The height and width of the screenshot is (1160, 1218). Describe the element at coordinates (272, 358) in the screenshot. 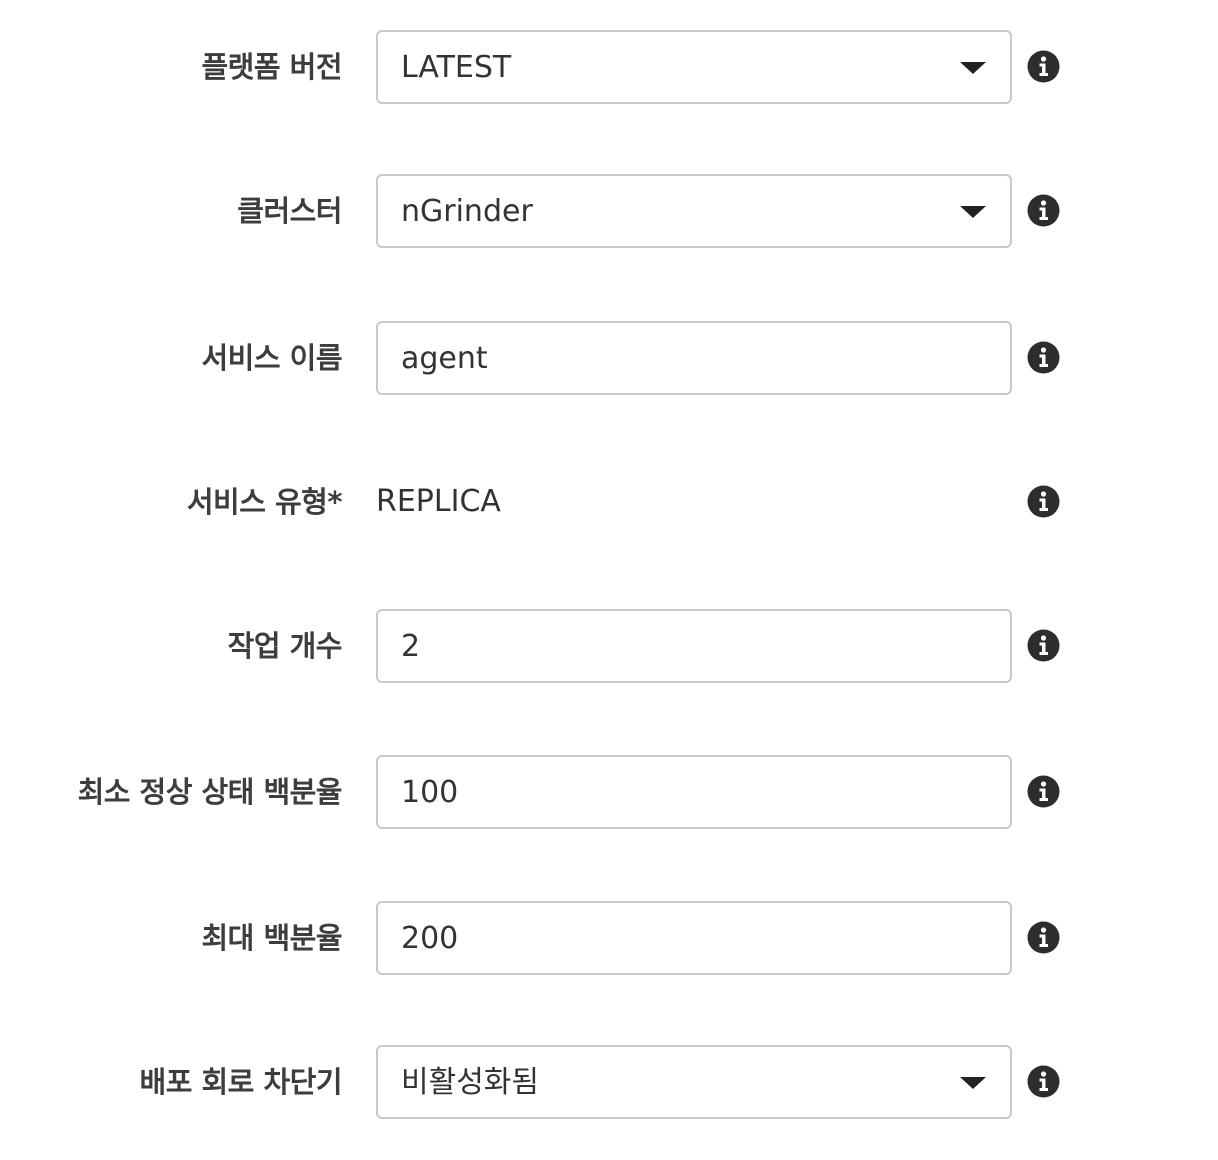

I see `service-name-label: 서비스 이름` at that location.